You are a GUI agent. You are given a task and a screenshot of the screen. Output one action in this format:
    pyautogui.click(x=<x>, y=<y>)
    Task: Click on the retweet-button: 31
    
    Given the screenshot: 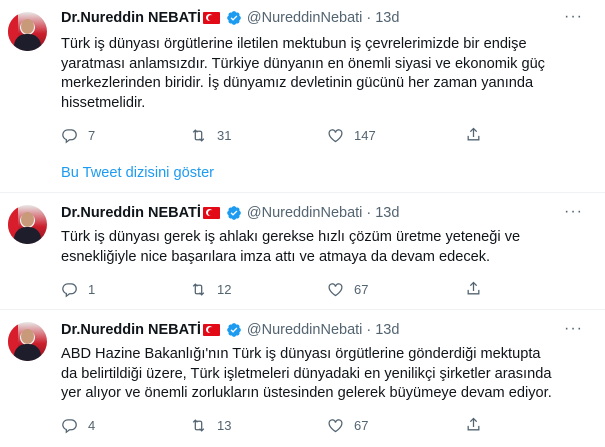 What is the action you would take?
    pyautogui.click(x=210, y=135)
    